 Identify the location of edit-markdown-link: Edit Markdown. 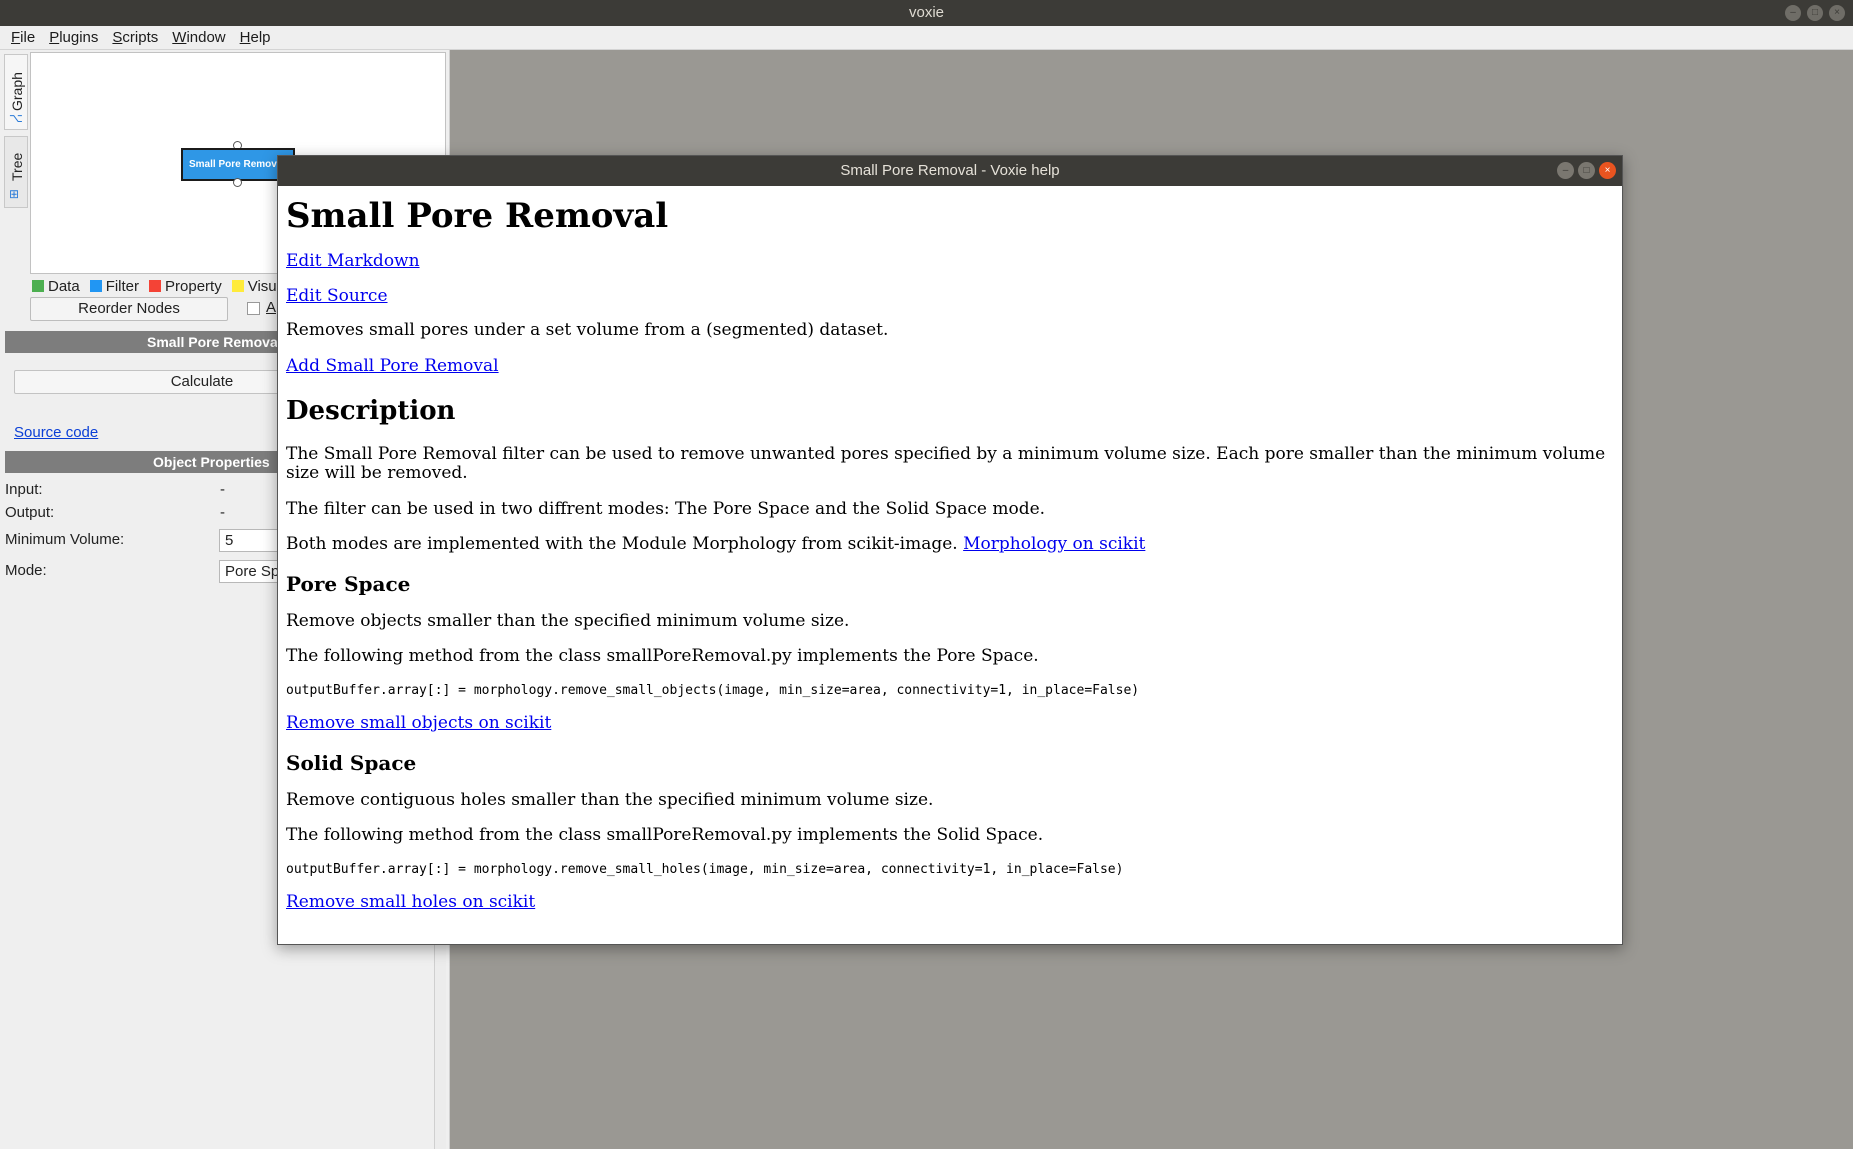
(353, 261).